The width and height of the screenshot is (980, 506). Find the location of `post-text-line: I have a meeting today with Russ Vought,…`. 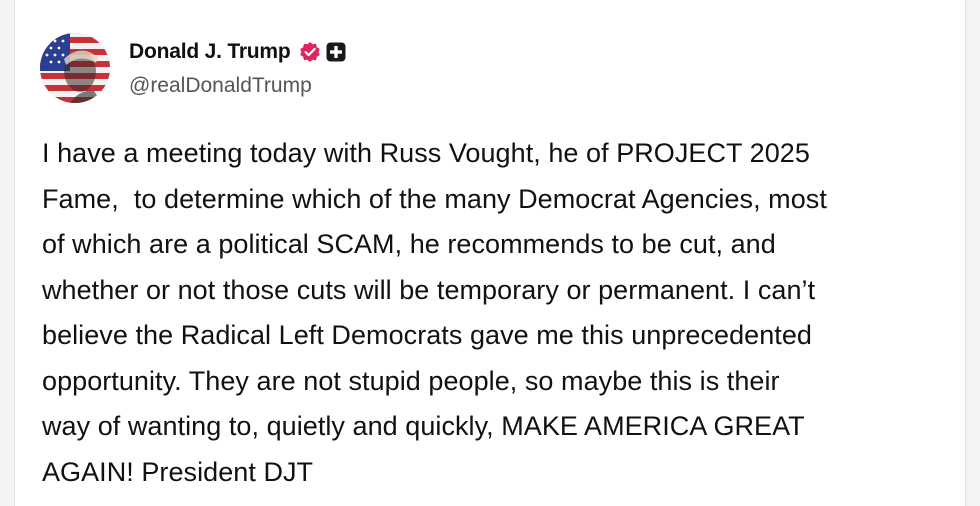

post-text-line: I have a meeting today with Russ Vought,… is located at coordinates (426, 153).